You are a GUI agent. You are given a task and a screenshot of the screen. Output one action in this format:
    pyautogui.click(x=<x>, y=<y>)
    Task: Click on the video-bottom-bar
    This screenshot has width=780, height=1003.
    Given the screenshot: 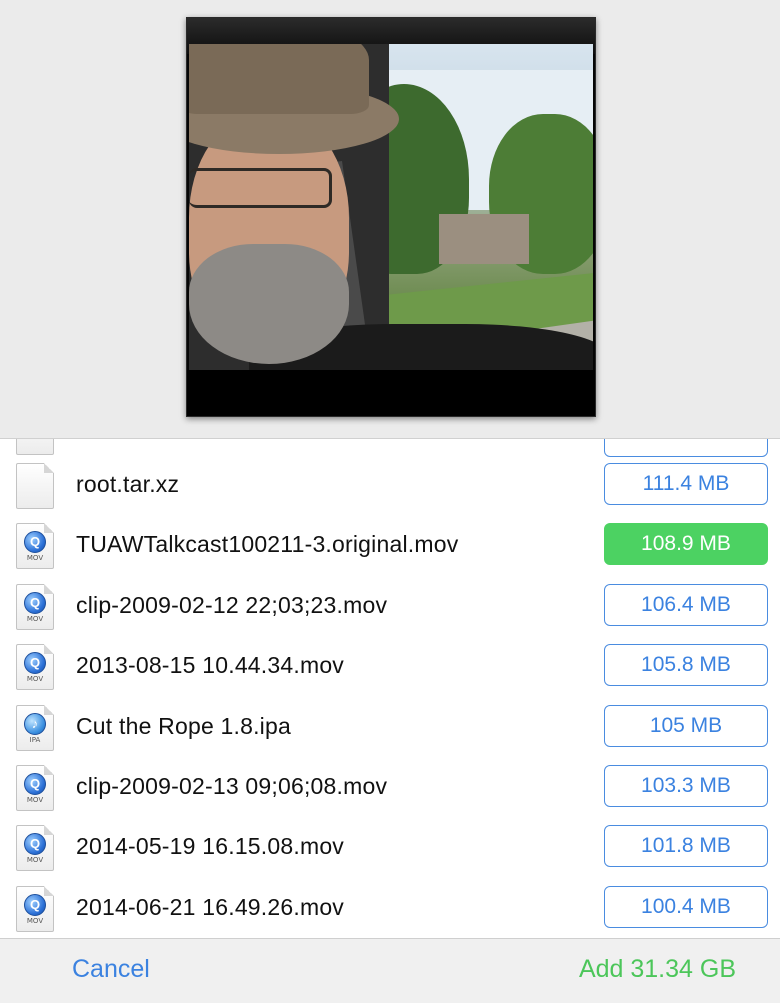 What is the action you would take?
    pyautogui.click(x=391, y=393)
    